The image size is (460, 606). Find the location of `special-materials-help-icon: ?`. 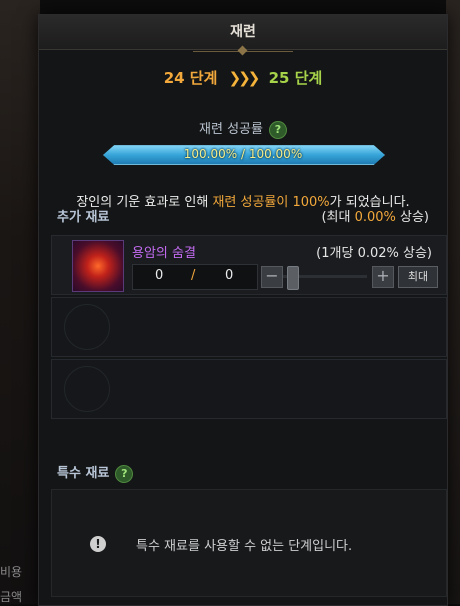

special-materials-help-icon: ? is located at coordinates (124, 473).